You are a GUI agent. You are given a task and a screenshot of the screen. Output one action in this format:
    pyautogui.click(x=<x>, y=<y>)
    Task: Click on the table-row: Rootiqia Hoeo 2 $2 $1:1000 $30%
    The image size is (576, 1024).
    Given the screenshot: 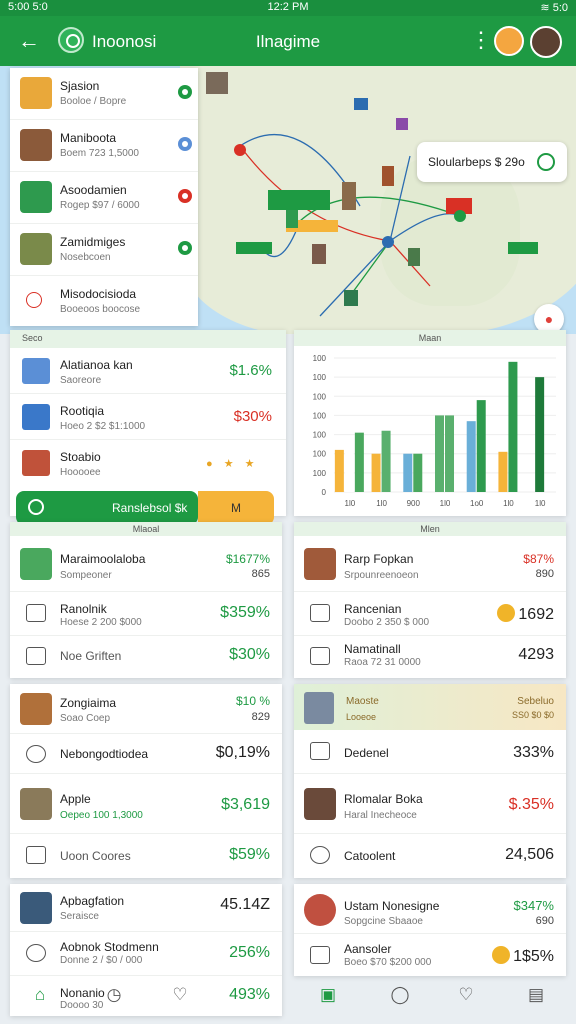 What is the action you would take?
    pyautogui.click(x=148, y=417)
    